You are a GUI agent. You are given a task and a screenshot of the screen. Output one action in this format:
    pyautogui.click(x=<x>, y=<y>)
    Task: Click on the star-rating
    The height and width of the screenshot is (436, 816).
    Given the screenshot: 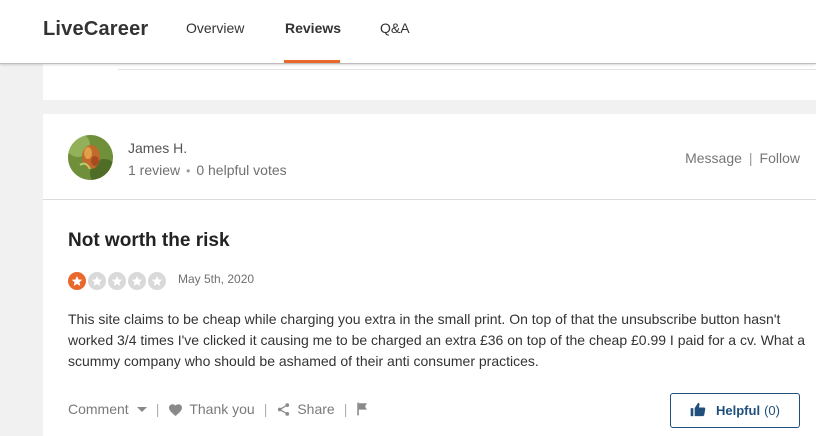 What is the action you would take?
    pyautogui.click(x=117, y=281)
    